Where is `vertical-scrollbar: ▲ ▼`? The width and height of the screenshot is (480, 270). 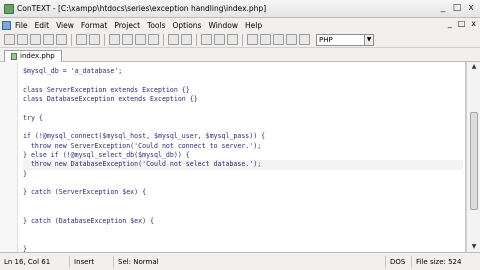 vertical-scrollbar: ▲ ▼ is located at coordinates (473, 157).